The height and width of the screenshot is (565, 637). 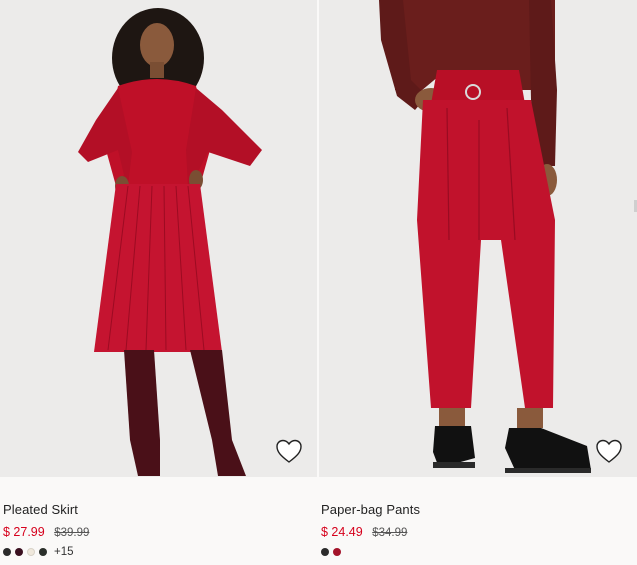 What do you see at coordinates (64, 552) in the screenshot?
I see `more-colors-count: +15` at bounding box center [64, 552].